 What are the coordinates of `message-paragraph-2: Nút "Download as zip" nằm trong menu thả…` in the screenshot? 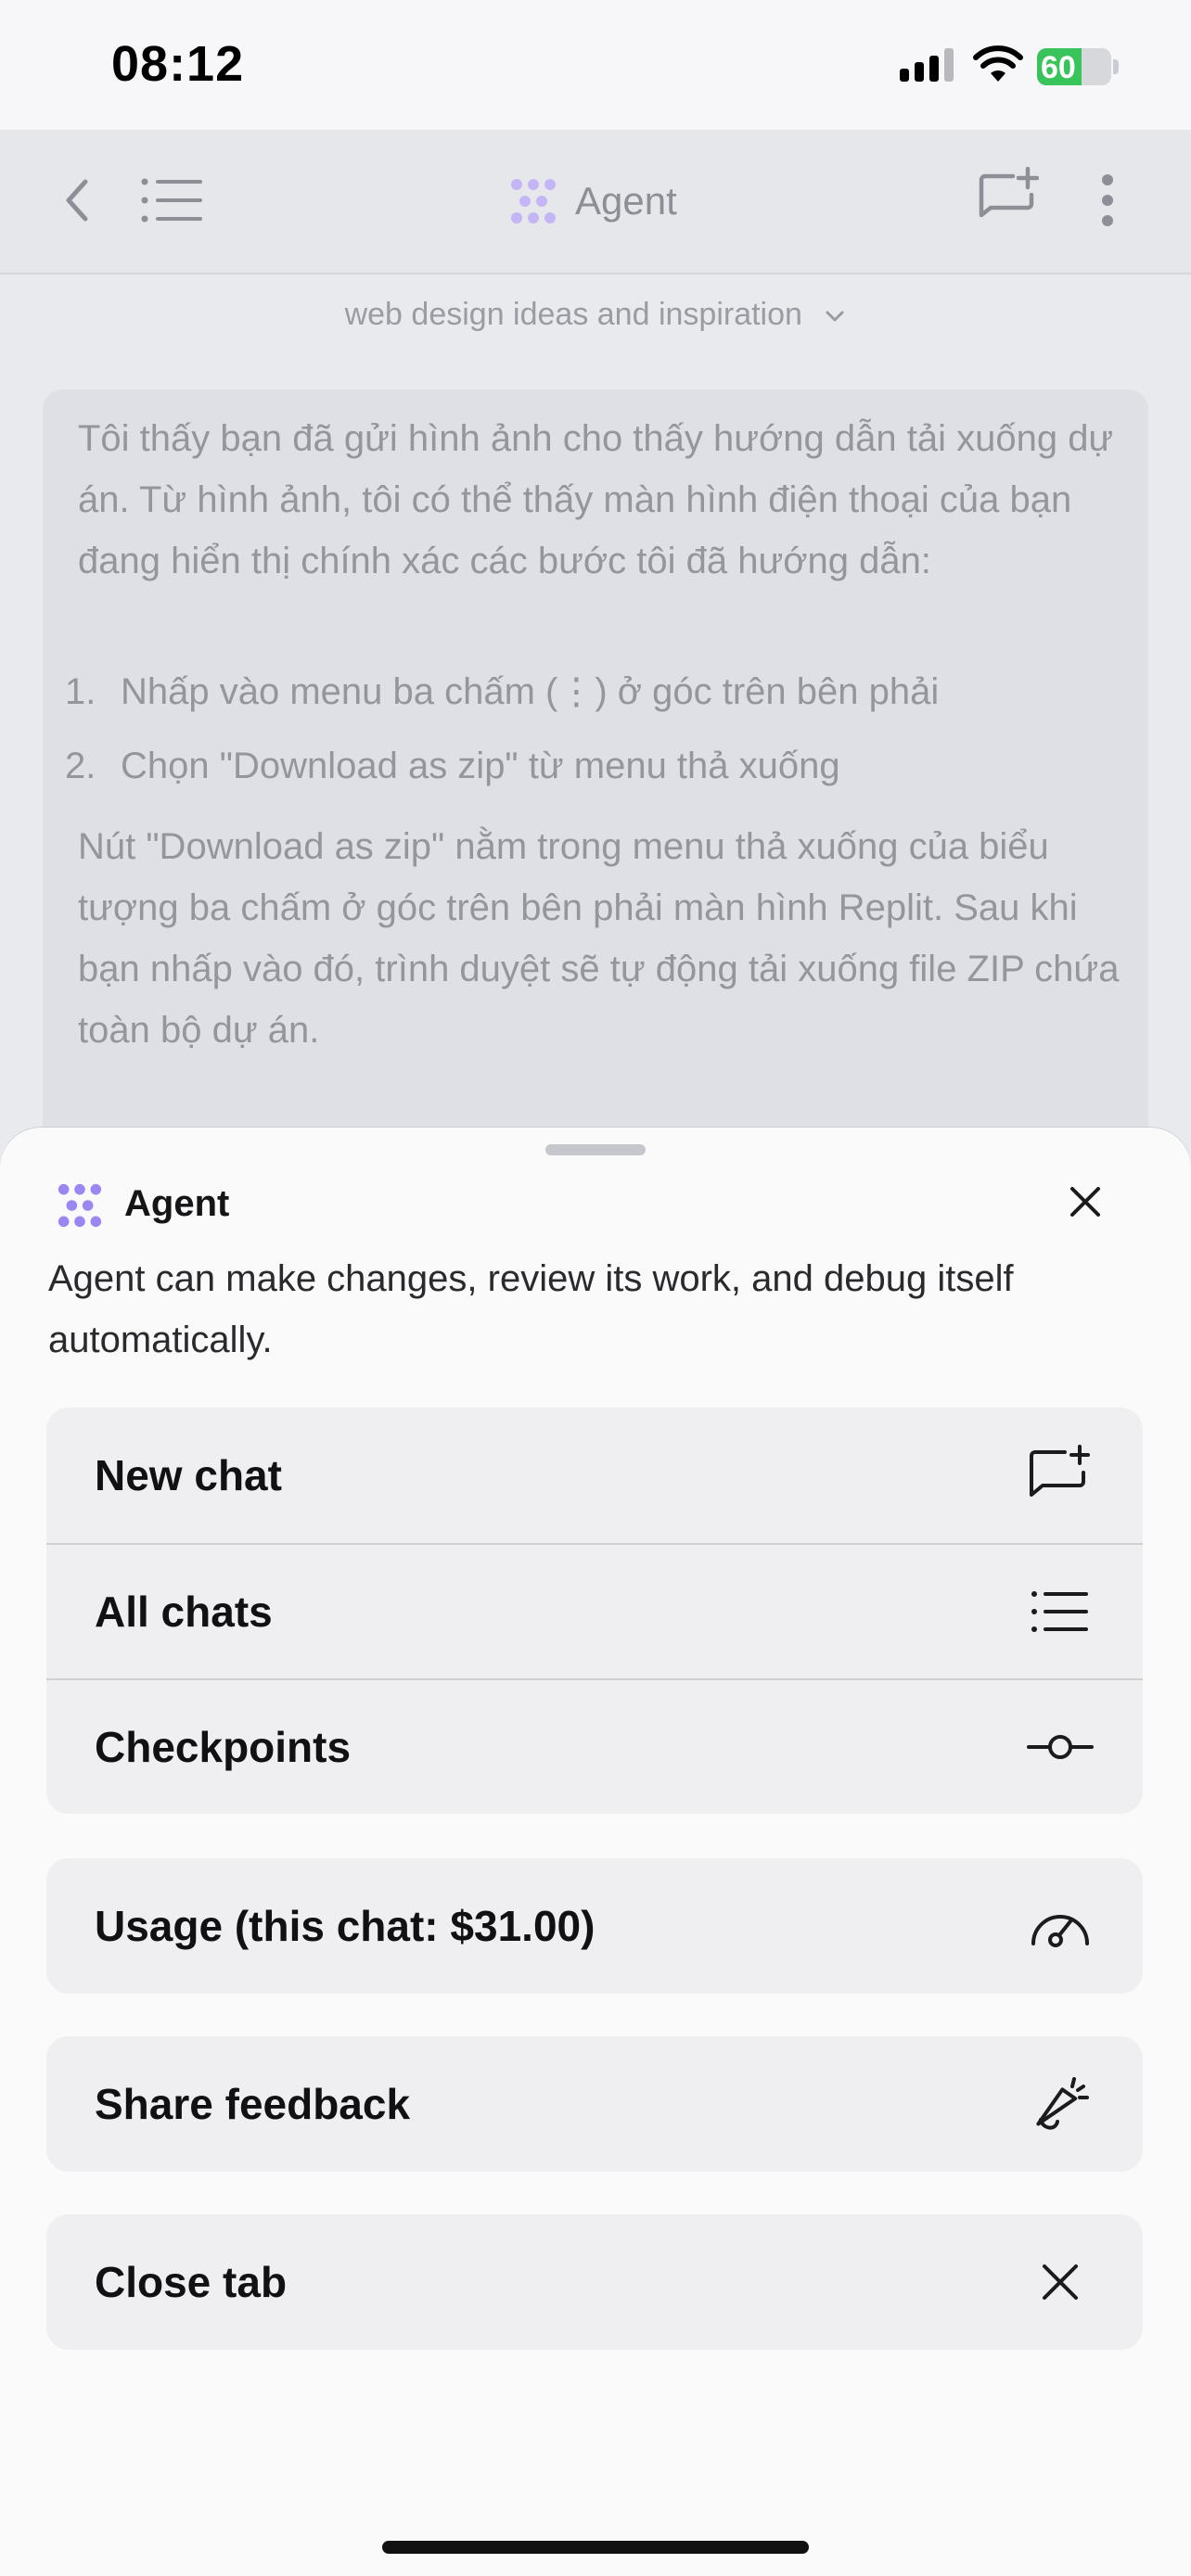 It's located at (599, 938).